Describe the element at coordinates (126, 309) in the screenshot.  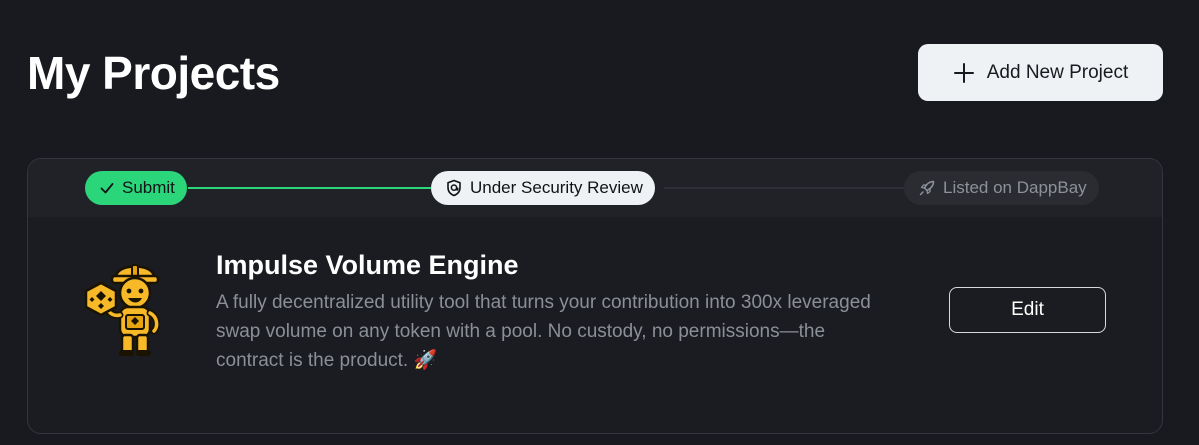
I see `builder-mascot-icon` at that location.